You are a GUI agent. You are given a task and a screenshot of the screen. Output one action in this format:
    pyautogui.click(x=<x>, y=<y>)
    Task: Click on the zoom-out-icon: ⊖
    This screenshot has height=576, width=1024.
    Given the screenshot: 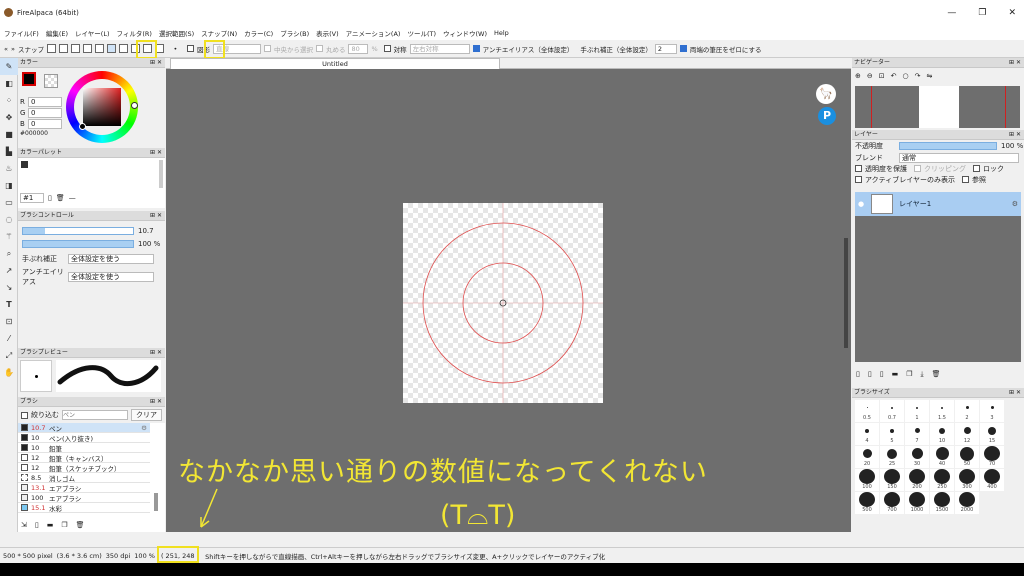 What is the action you would take?
    pyautogui.click(x=870, y=76)
    